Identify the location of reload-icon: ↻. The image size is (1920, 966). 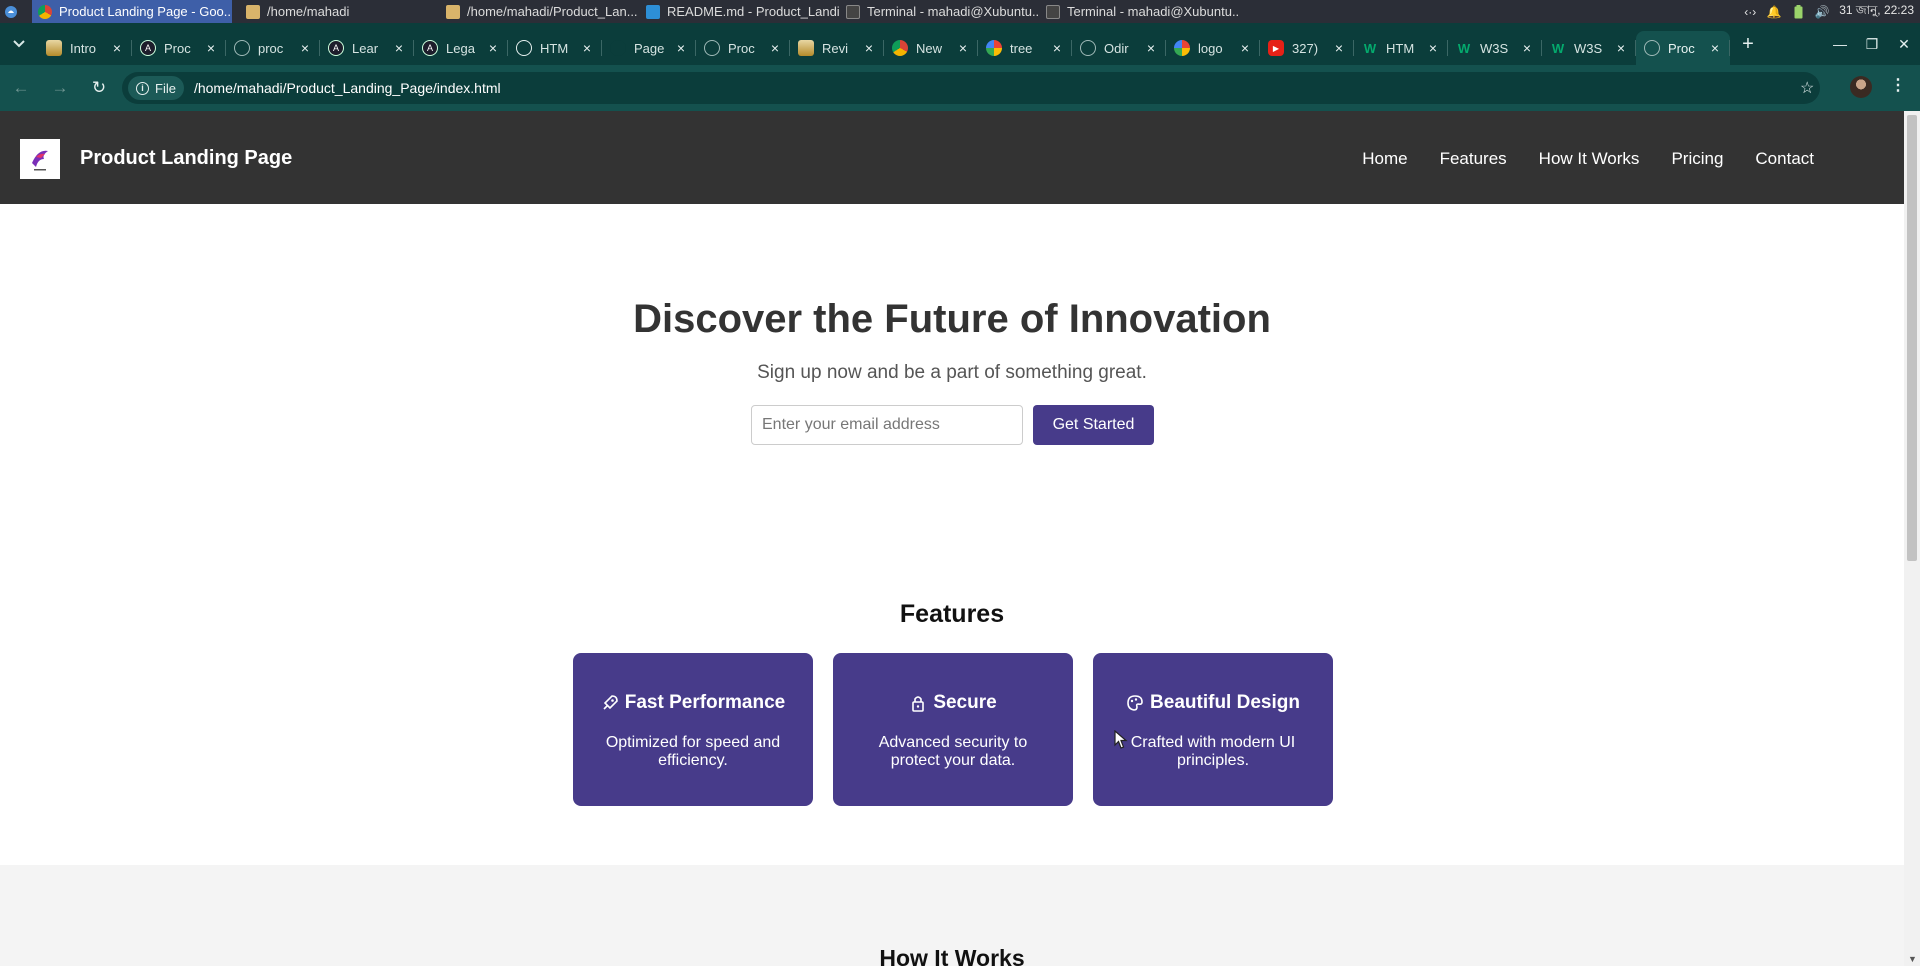
(99, 88).